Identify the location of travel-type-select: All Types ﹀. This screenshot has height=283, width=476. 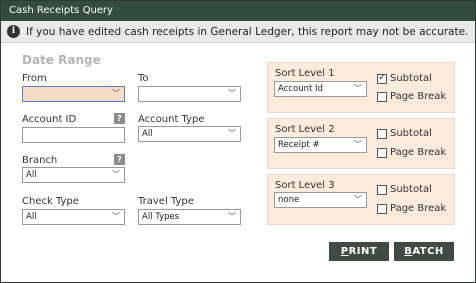
(189, 217).